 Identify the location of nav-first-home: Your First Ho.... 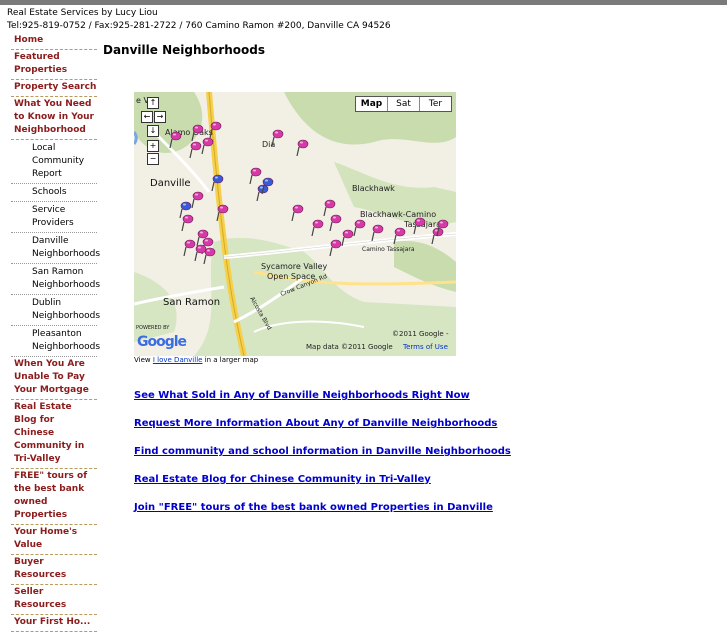
(54, 623).